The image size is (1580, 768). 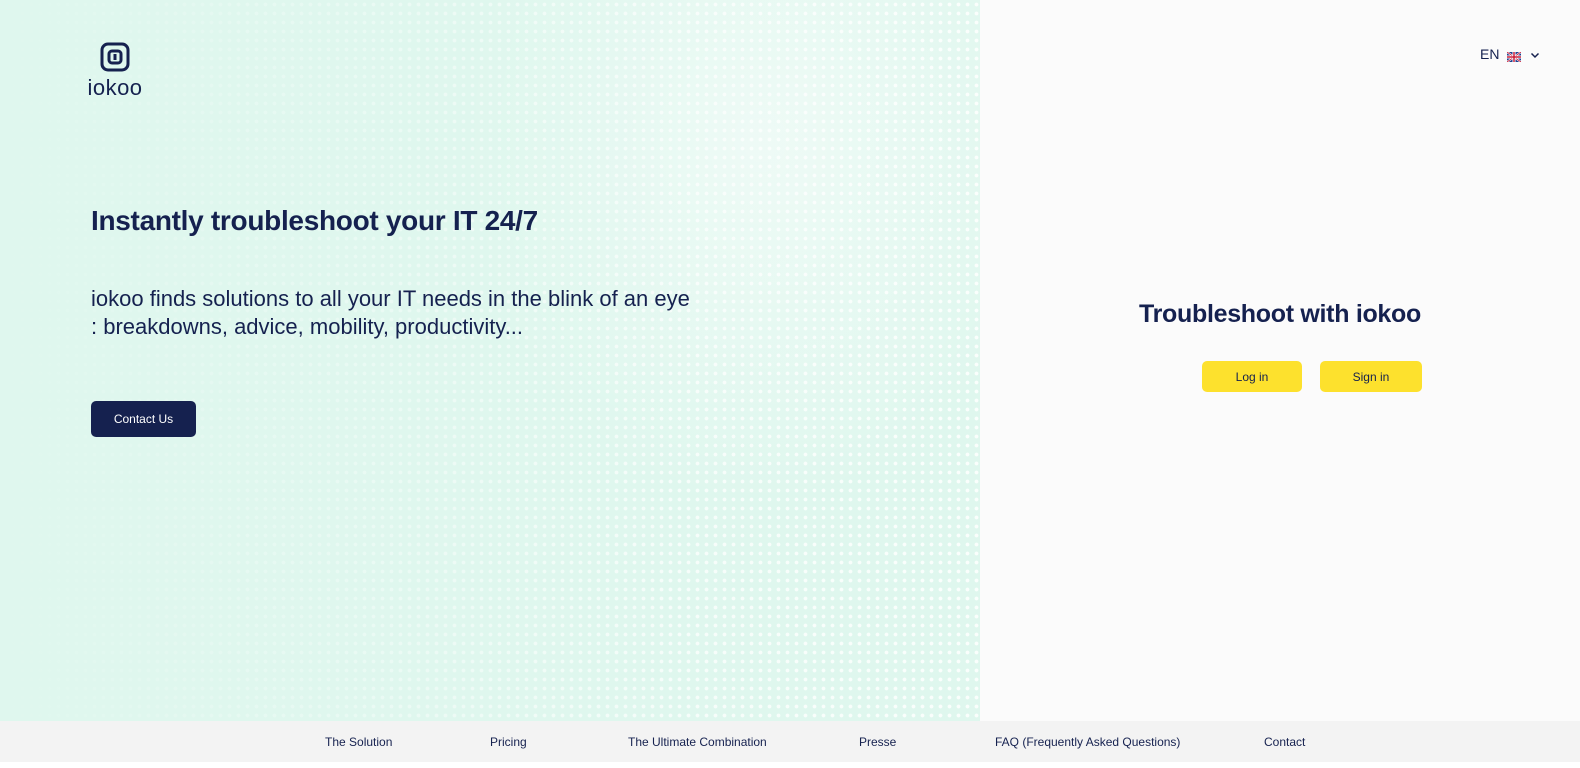 I want to click on language-code: EN, so click(x=1490, y=54).